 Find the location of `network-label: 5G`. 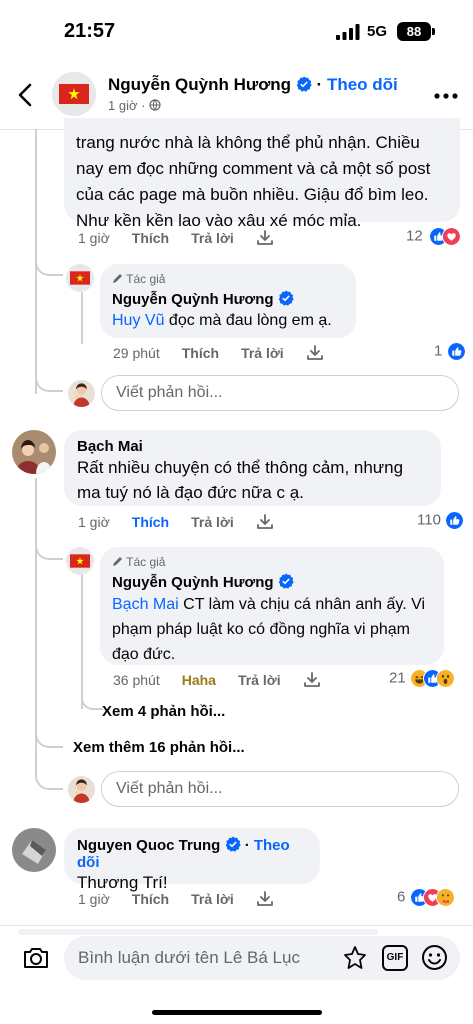

network-label: 5G is located at coordinates (377, 31).